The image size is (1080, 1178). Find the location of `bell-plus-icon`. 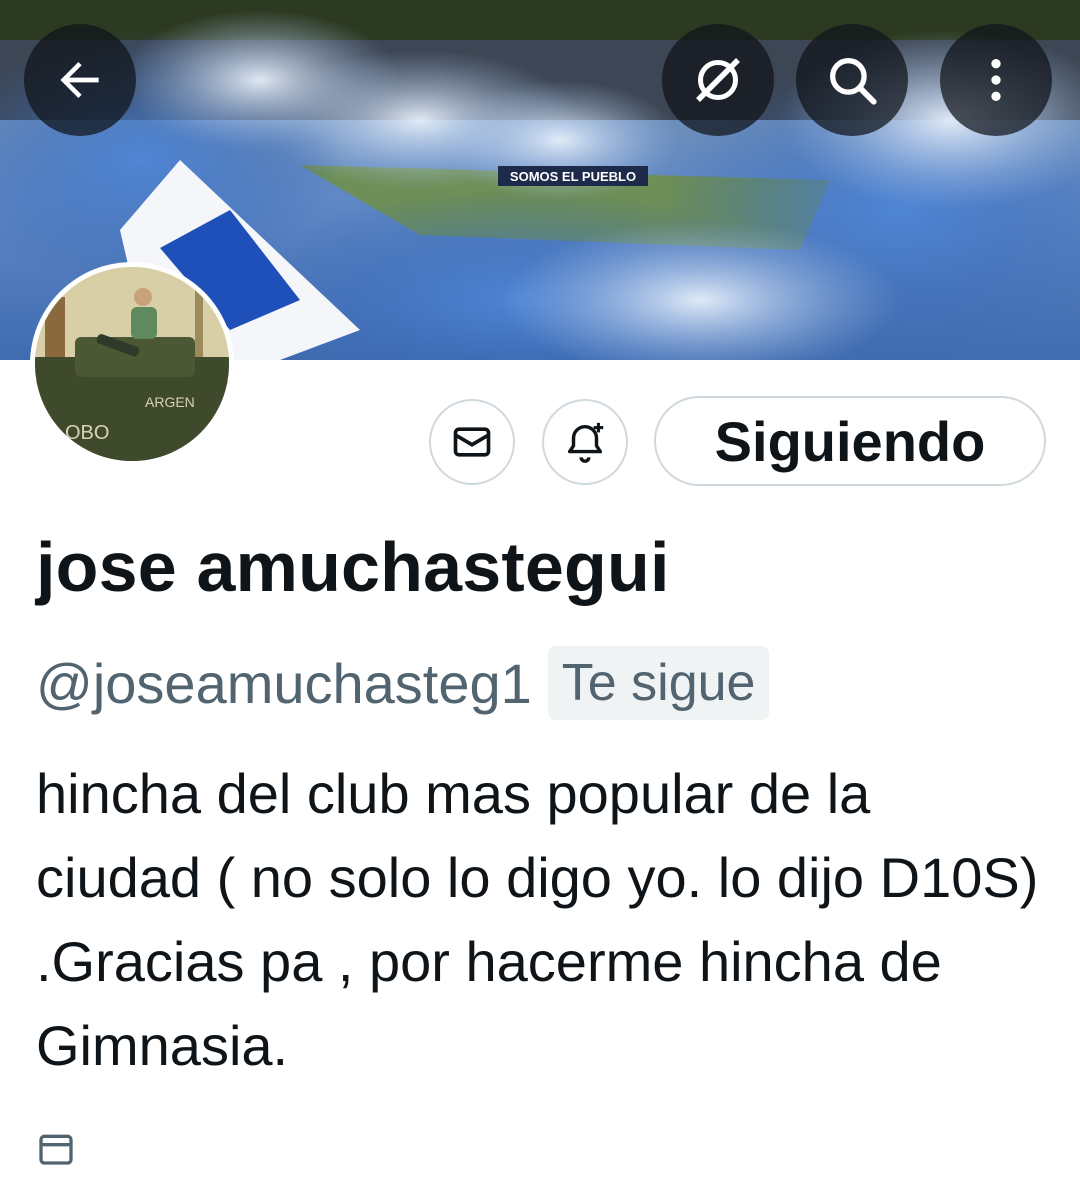

bell-plus-icon is located at coordinates (585, 442).